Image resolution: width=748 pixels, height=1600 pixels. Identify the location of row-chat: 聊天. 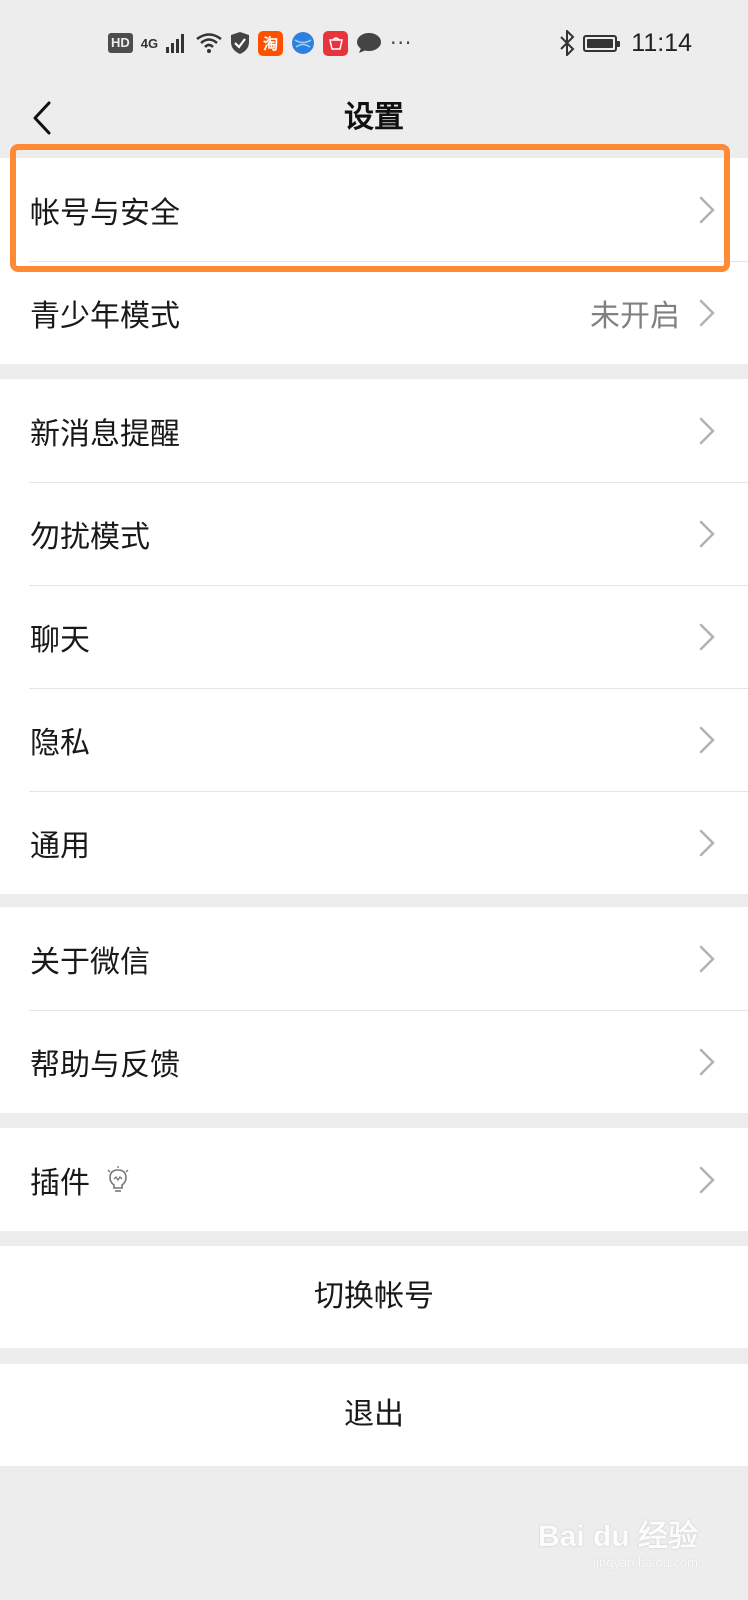
(374, 636).